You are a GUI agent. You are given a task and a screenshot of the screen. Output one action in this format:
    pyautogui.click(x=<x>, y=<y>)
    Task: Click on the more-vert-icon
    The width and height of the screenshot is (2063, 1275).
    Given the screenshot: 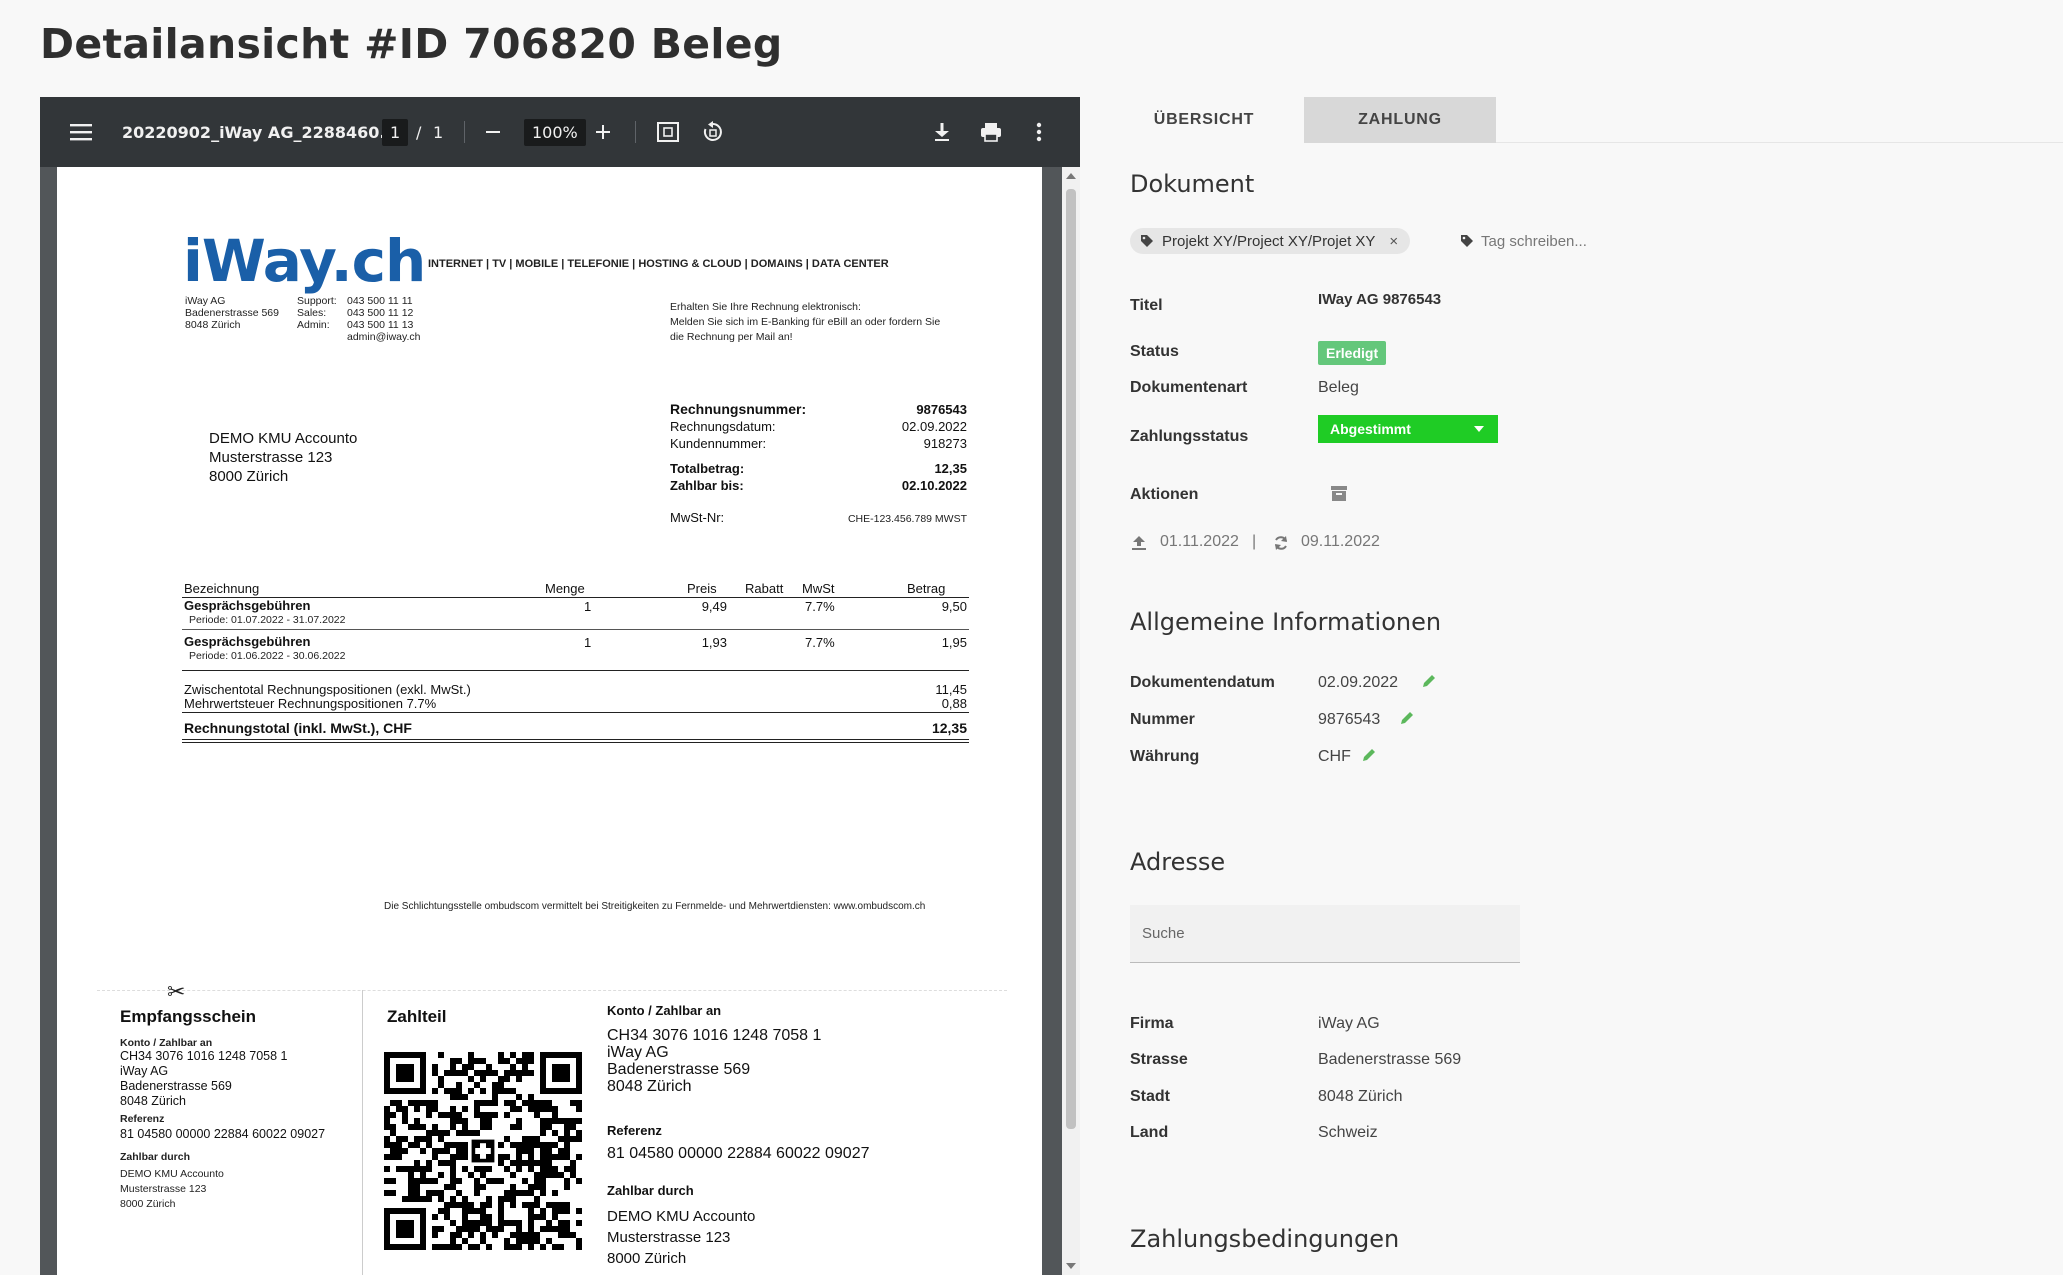 What is the action you would take?
    pyautogui.click(x=1039, y=132)
    